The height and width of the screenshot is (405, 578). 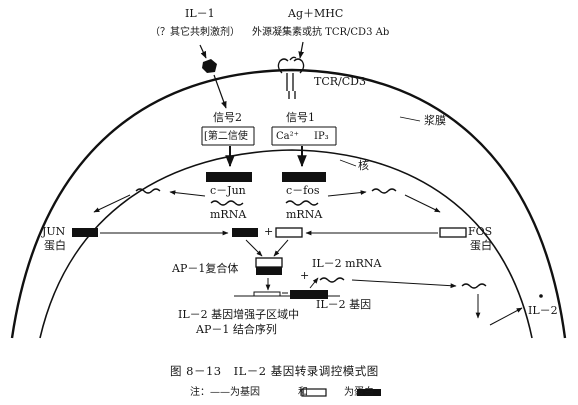 I want to click on nucleus-pointer, so click(x=348, y=163).